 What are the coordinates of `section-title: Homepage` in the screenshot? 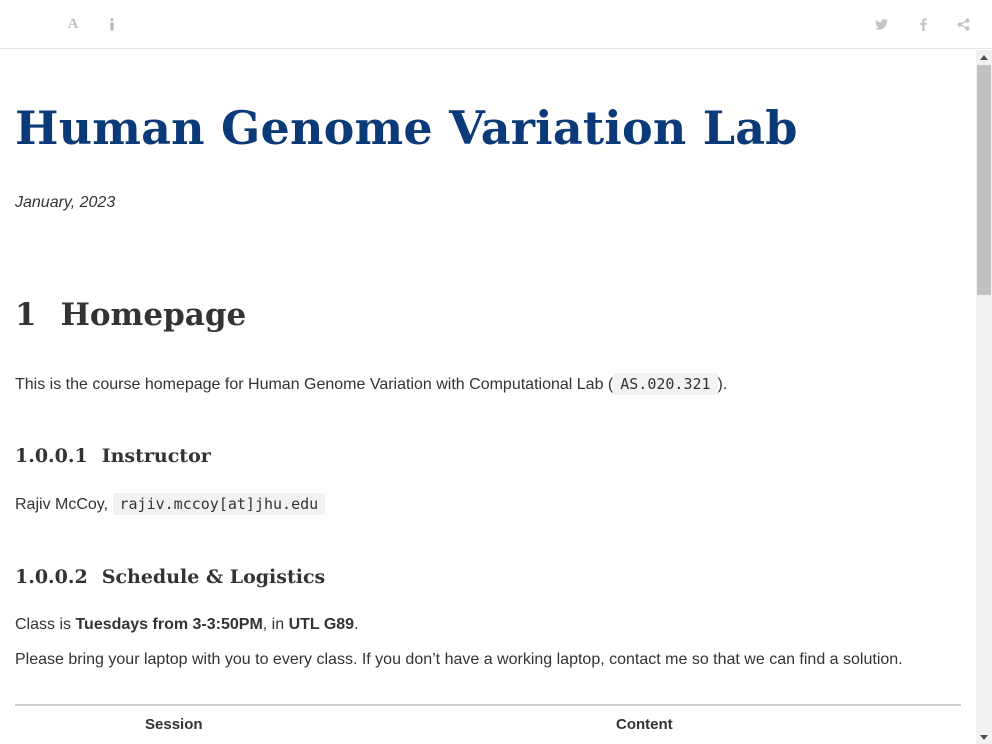 It's located at (153, 315).